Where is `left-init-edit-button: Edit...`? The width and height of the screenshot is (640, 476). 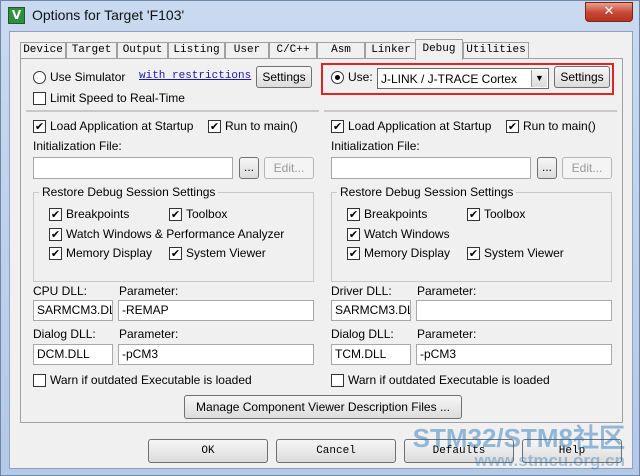
left-init-edit-button: Edit... is located at coordinates (289, 168).